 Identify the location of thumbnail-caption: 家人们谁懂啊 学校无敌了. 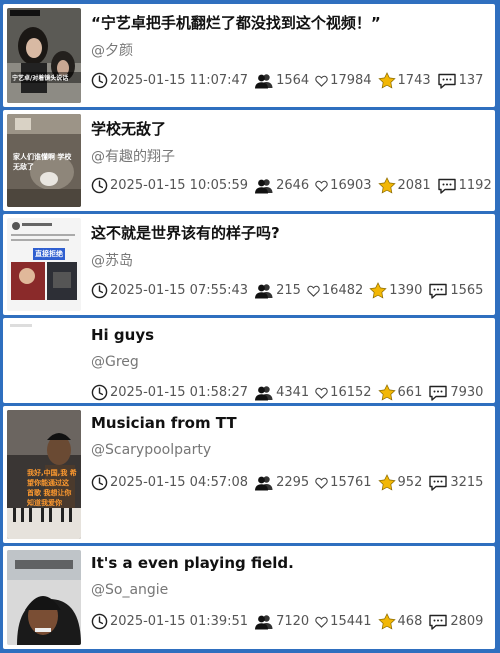
(42, 162).